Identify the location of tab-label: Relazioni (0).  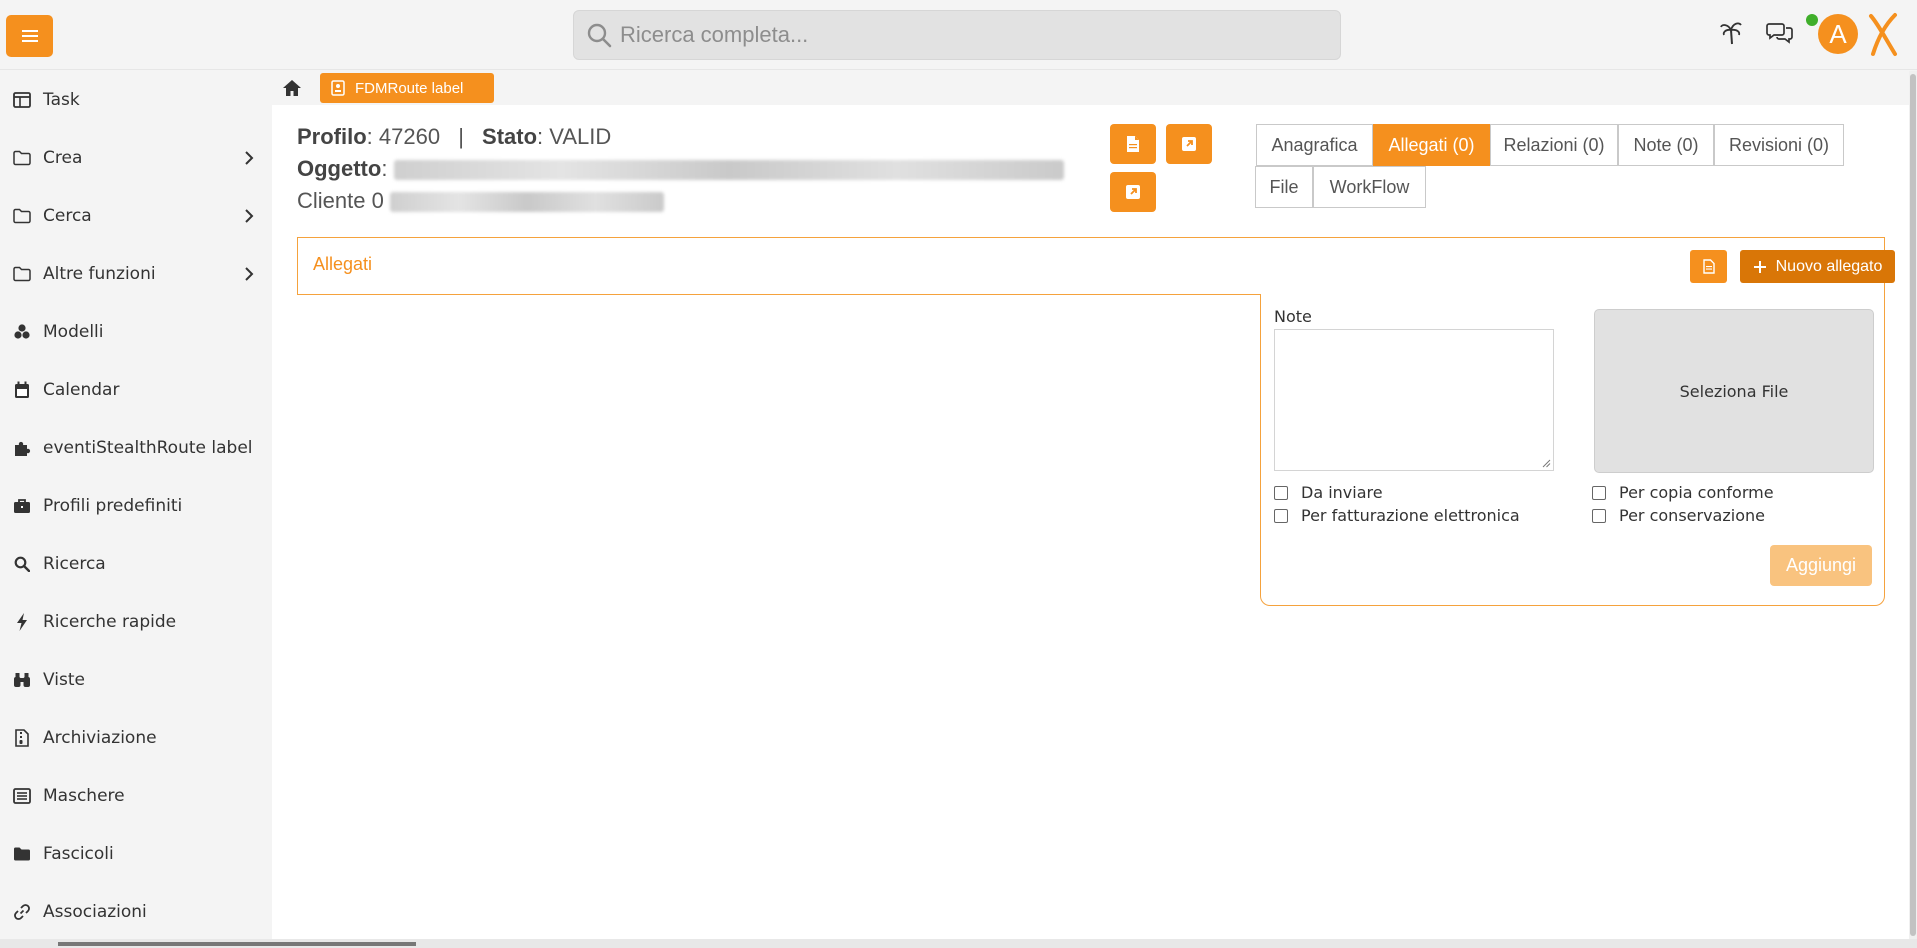
(1554, 144).